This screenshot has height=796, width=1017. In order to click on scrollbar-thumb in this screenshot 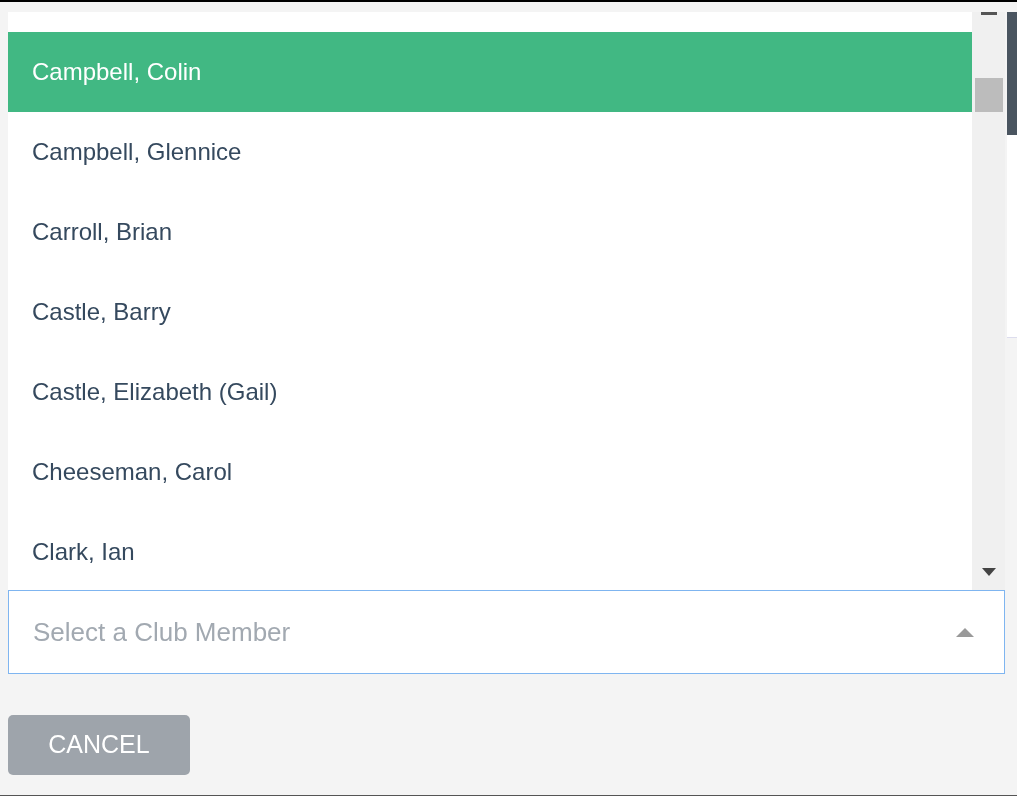, I will do `click(988, 95)`.